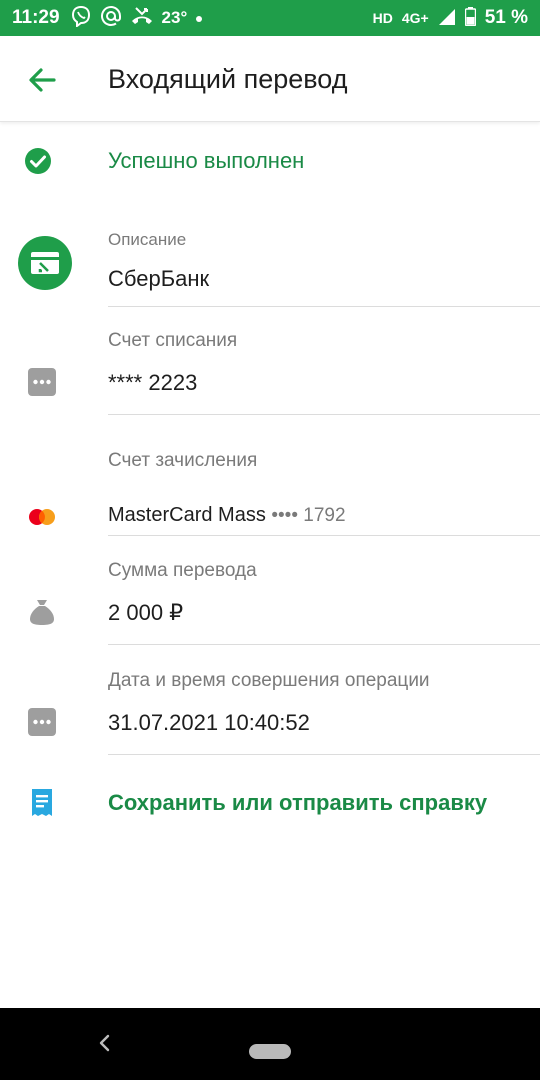 The height and width of the screenshot is (1080, 540). I want to click on mastercard-icon, so click(42, 519).